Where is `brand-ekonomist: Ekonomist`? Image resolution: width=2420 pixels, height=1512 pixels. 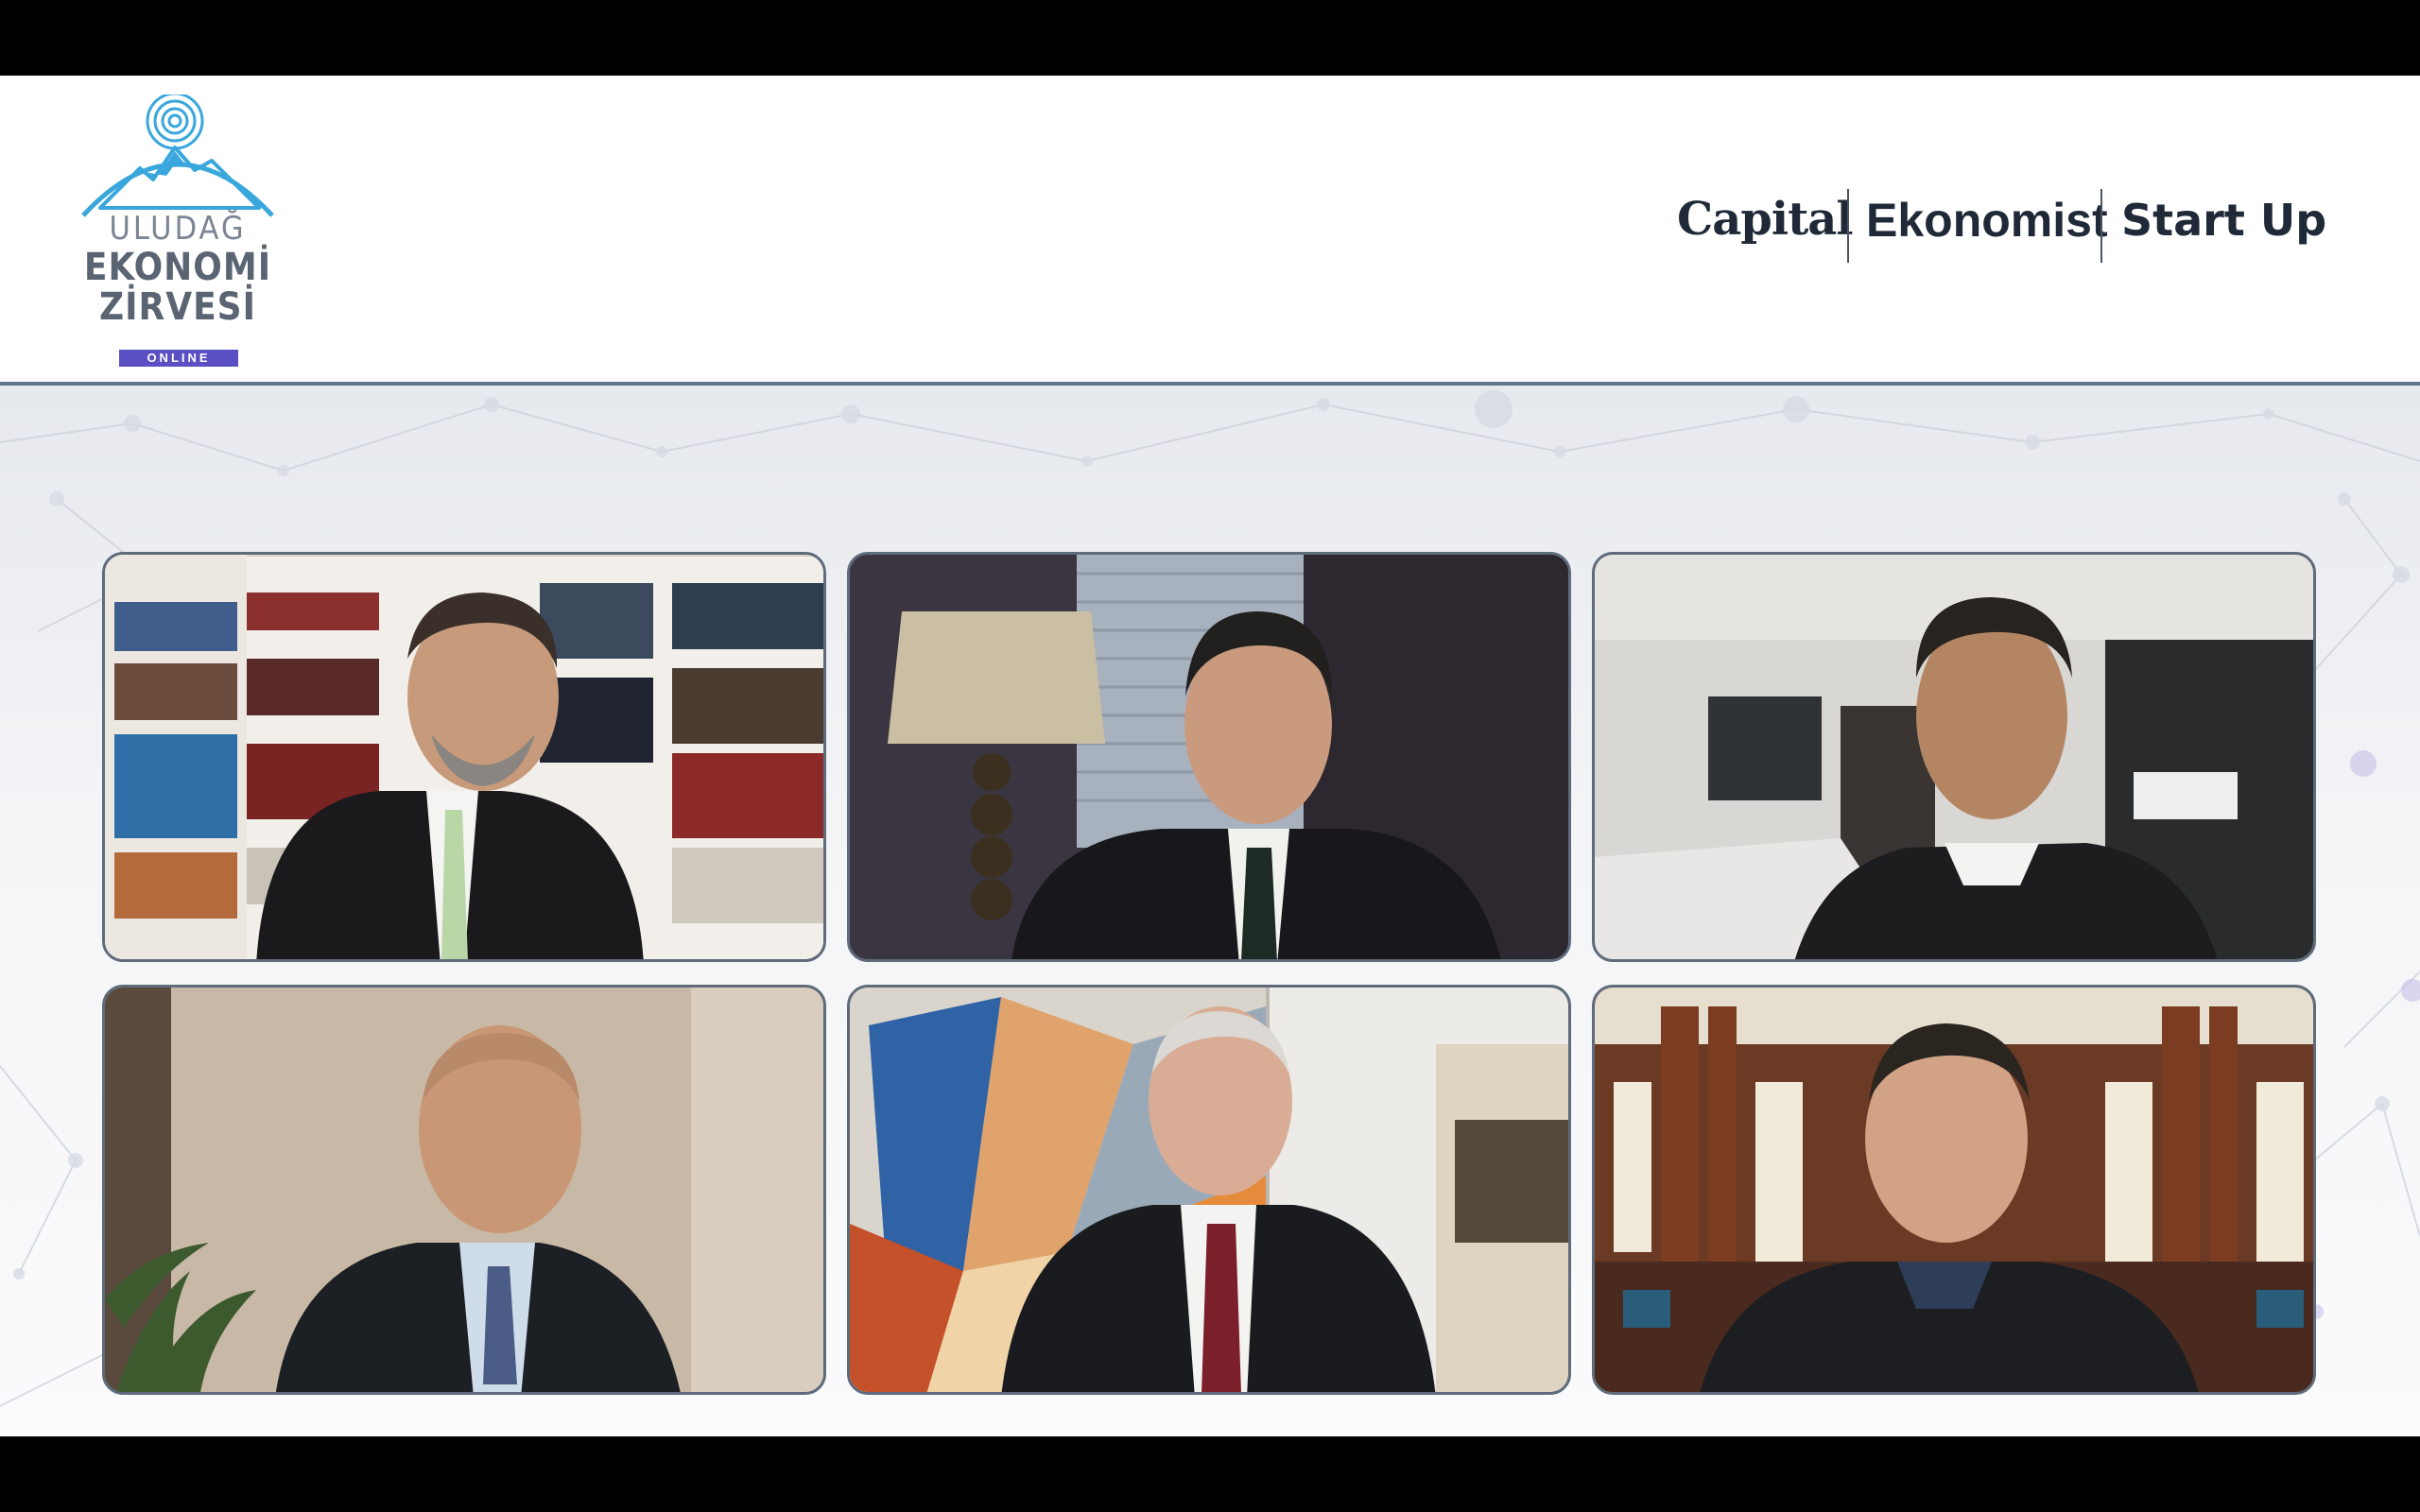 brand-ekonomist: Ekonomist is located at coordinates (1987, 220).